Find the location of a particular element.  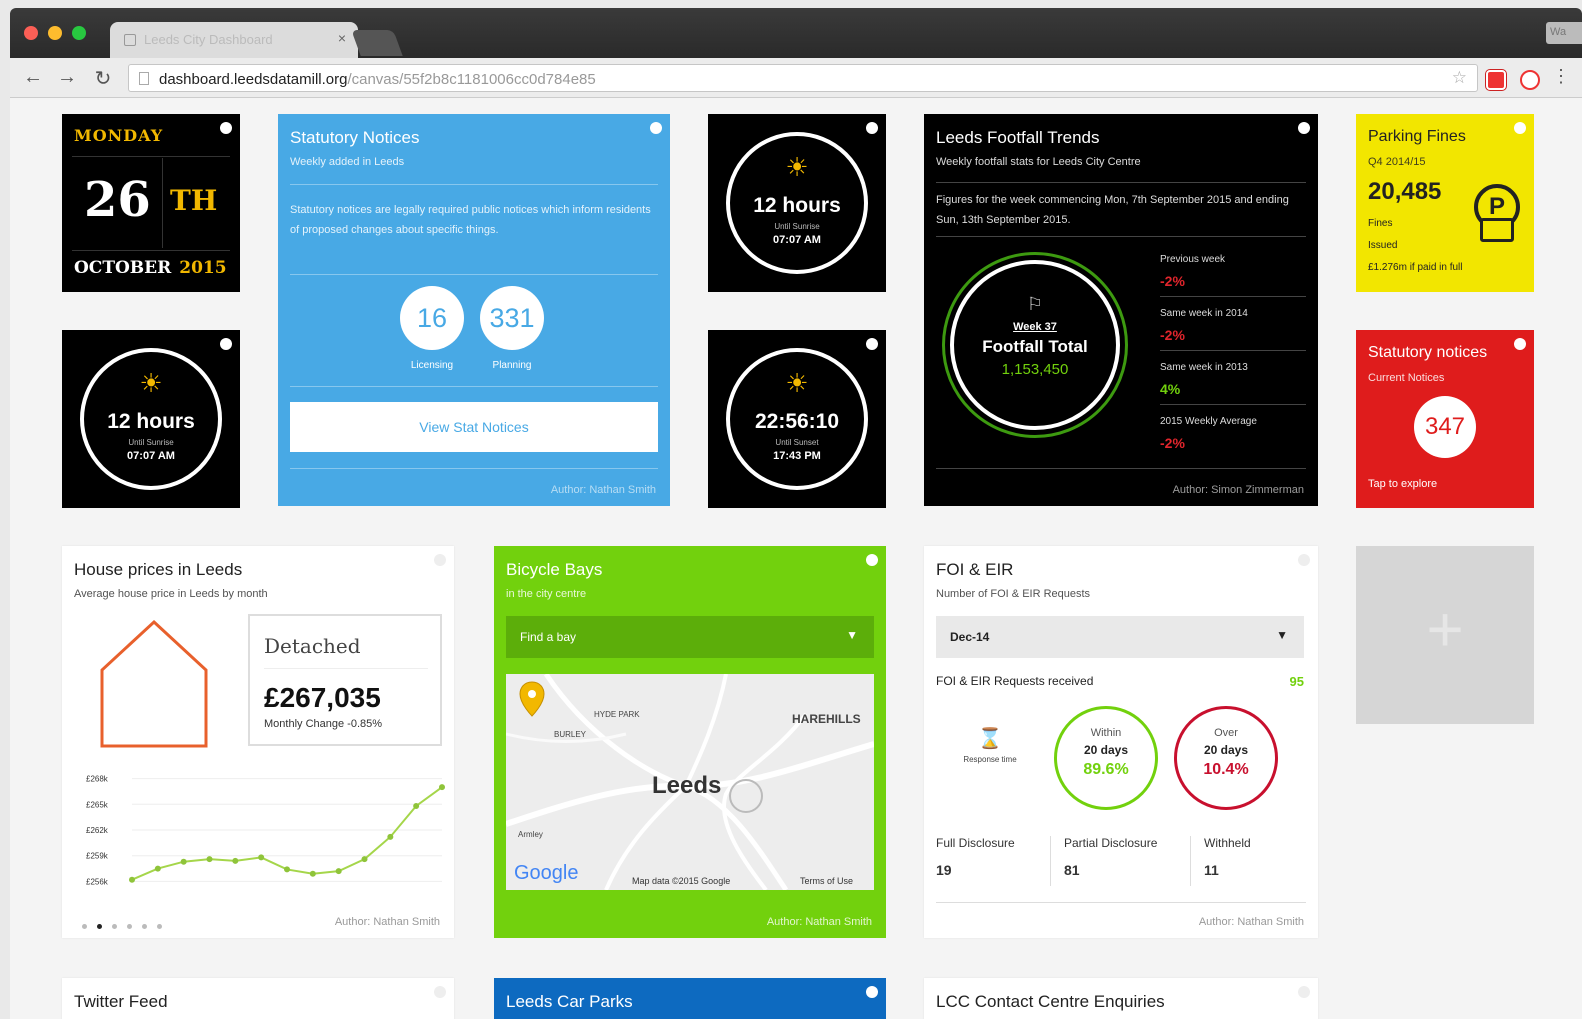

house-icon is located at coordinates (154, 683).